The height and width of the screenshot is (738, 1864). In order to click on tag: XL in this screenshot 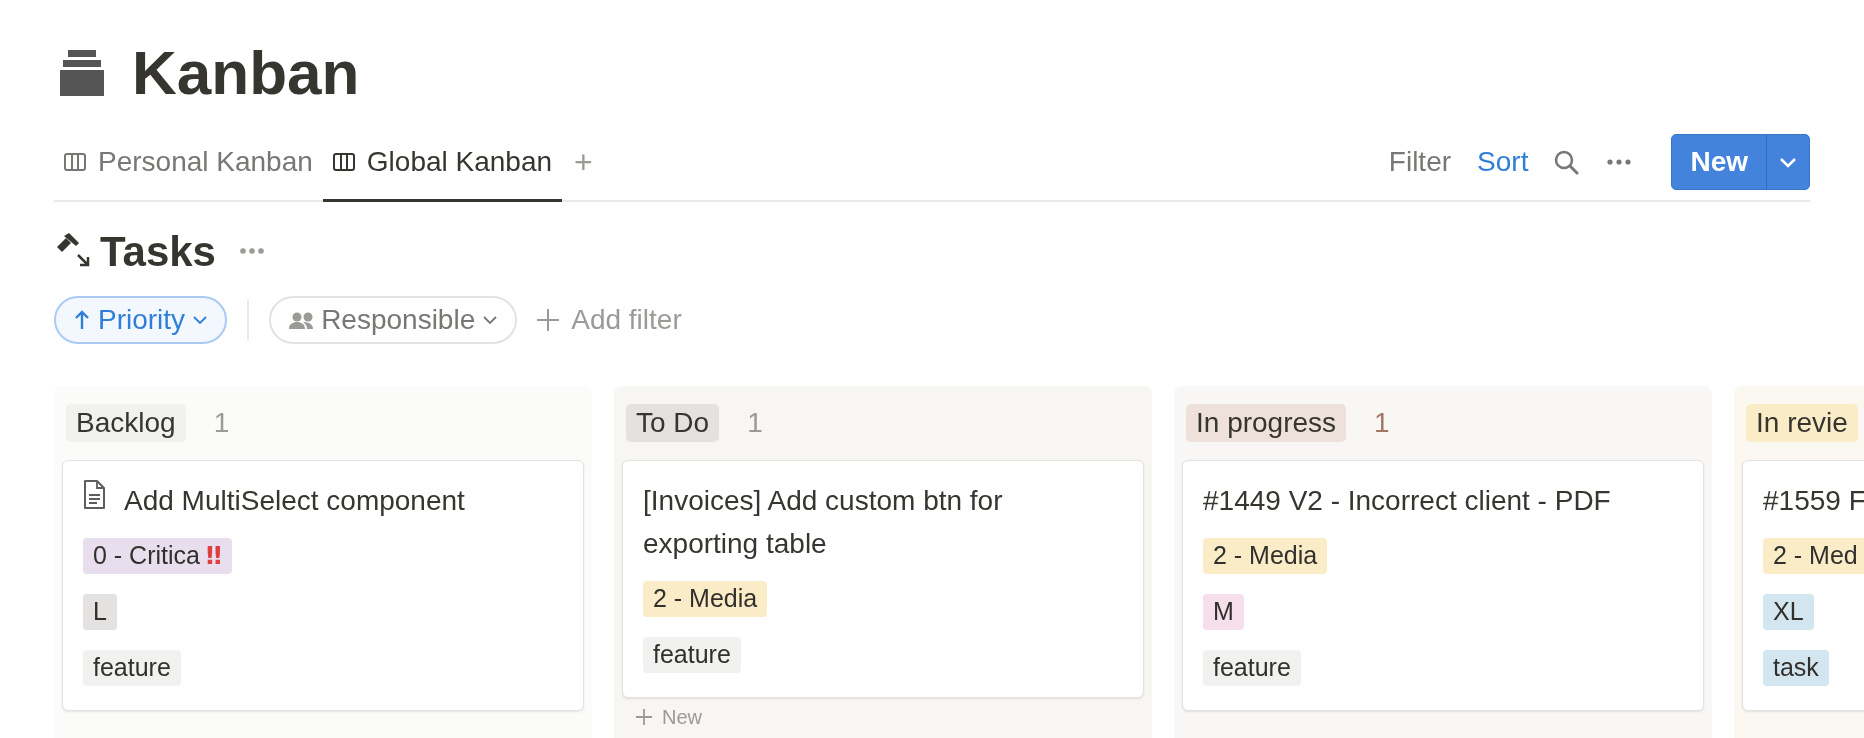, I will do `click(1788, 612)`.